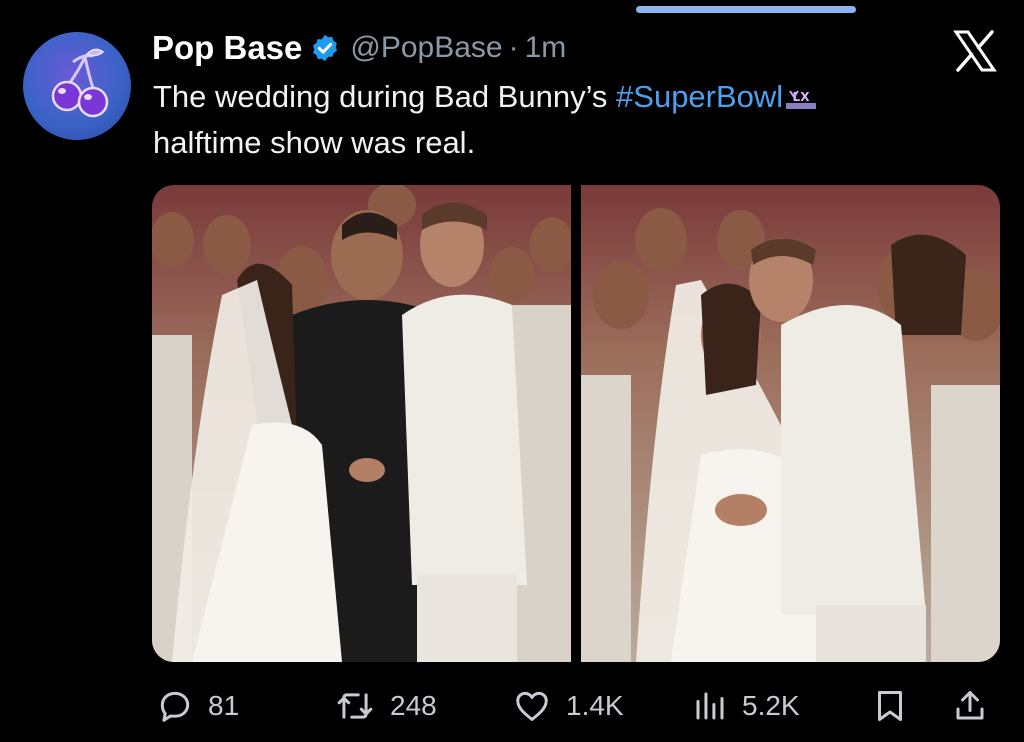 The image size is (1024, 742). Describe the element at coordinates (413, 705) in the screenshot. I see `retweet-count: 248` at that location.